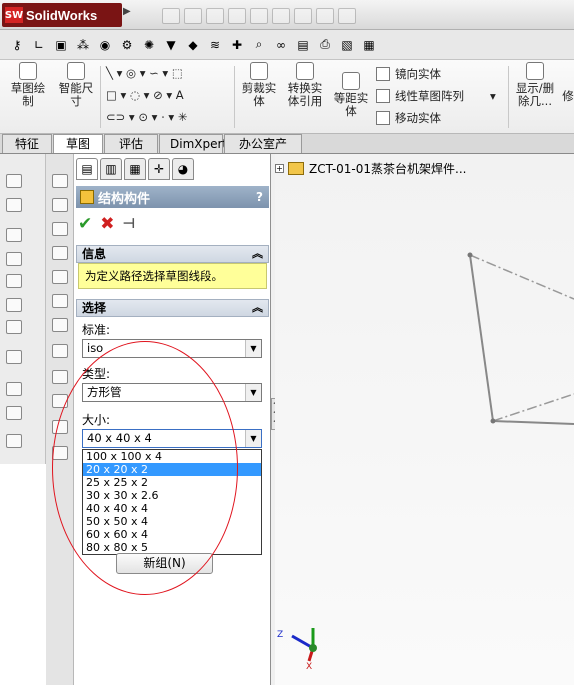 This screenshot has width=574, height=688. What do you see at coordinates (408, 74) in the screenshot?
I see `mirror-button: 镜向实体` at bounding box center [408, 74].